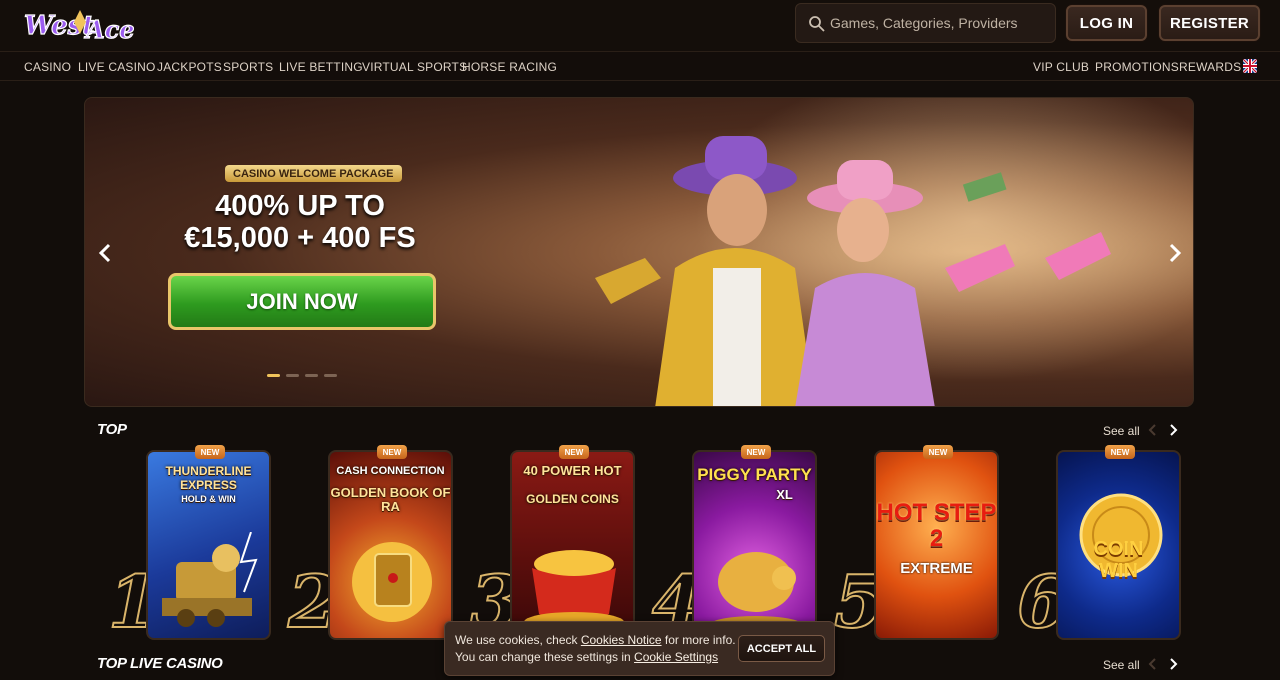 This screenshot has width=1280, height=680. What do you see at coordinates (112, 429) in the screenshot?
I see `section-title-top: TOP` at bounding box center [112, 429].